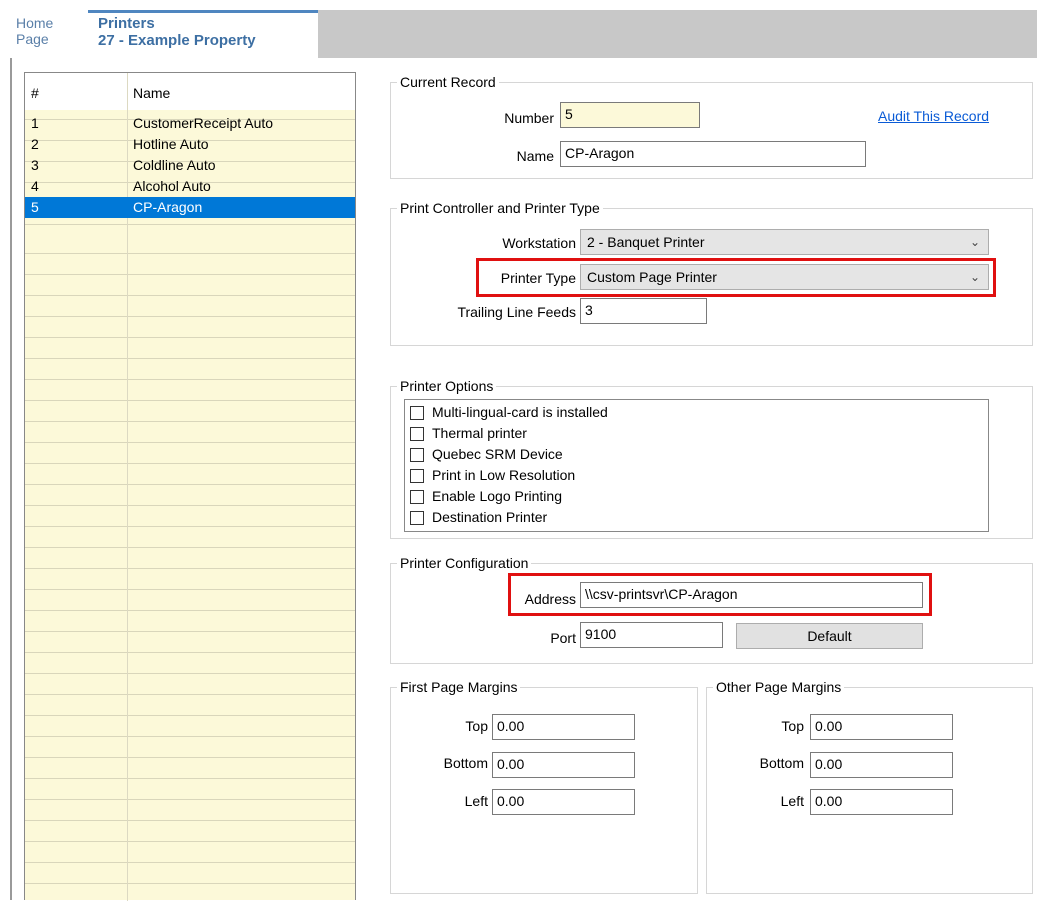 Image resolution: width=1037 pixels, height=901 pixels. What do you see at coordinates (35, 186) in the screenshot?
I see `grid-cell-number: 4` at bounding box center [35, 186].